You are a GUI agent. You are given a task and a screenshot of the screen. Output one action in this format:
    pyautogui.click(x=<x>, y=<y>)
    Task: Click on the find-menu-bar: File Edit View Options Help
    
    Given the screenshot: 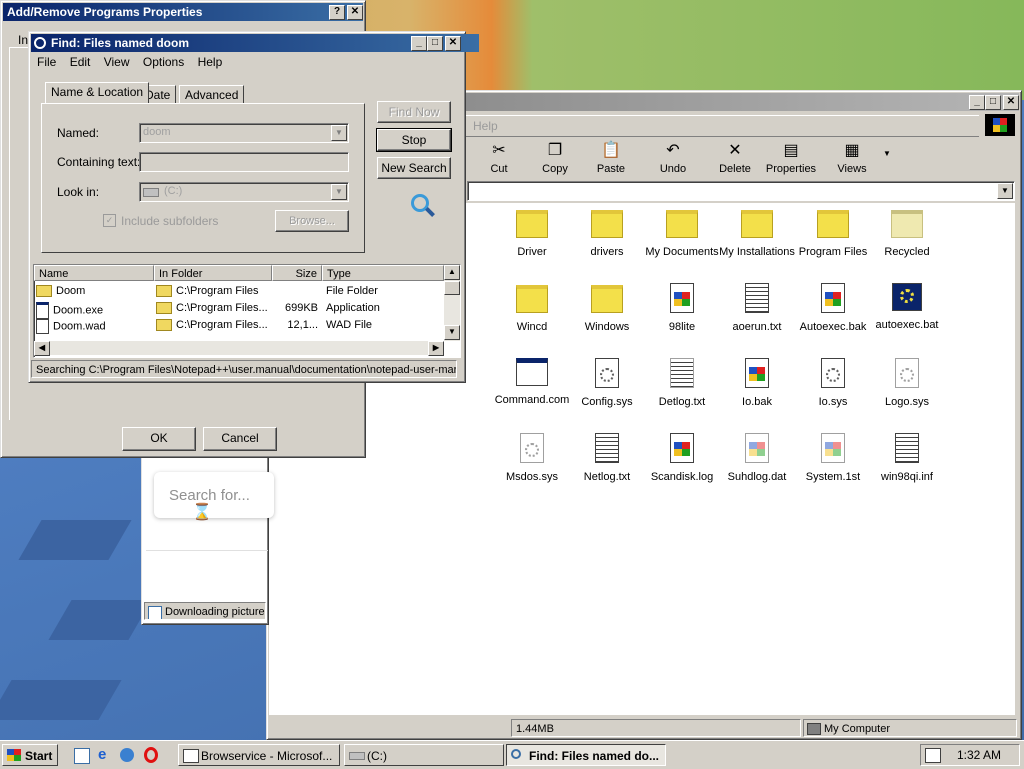 What is the action you would take?
    pyautogui.click(x=134, y=62)
    